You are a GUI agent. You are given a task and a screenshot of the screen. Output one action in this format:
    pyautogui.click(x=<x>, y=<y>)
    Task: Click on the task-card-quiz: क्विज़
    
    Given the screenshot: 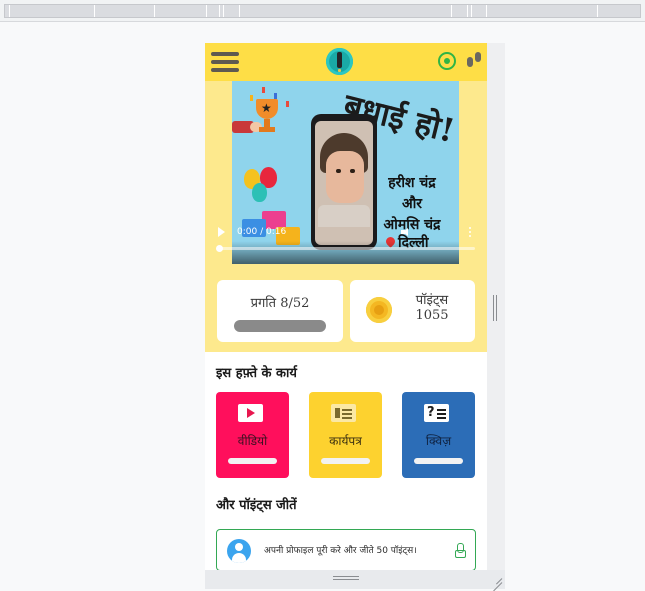 What is the action you would take?
    pyautogui.click(x=438, y=435)
    